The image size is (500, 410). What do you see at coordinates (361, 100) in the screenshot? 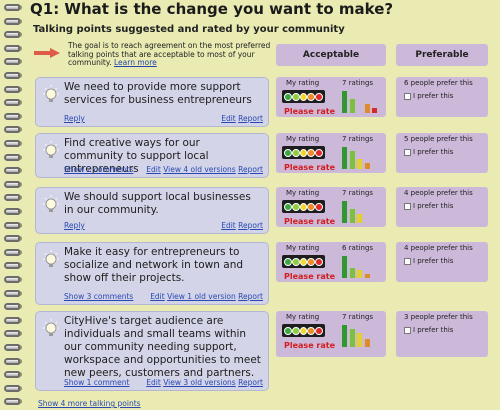
I see `ratings-histogram` at bounding box center [361, 100].